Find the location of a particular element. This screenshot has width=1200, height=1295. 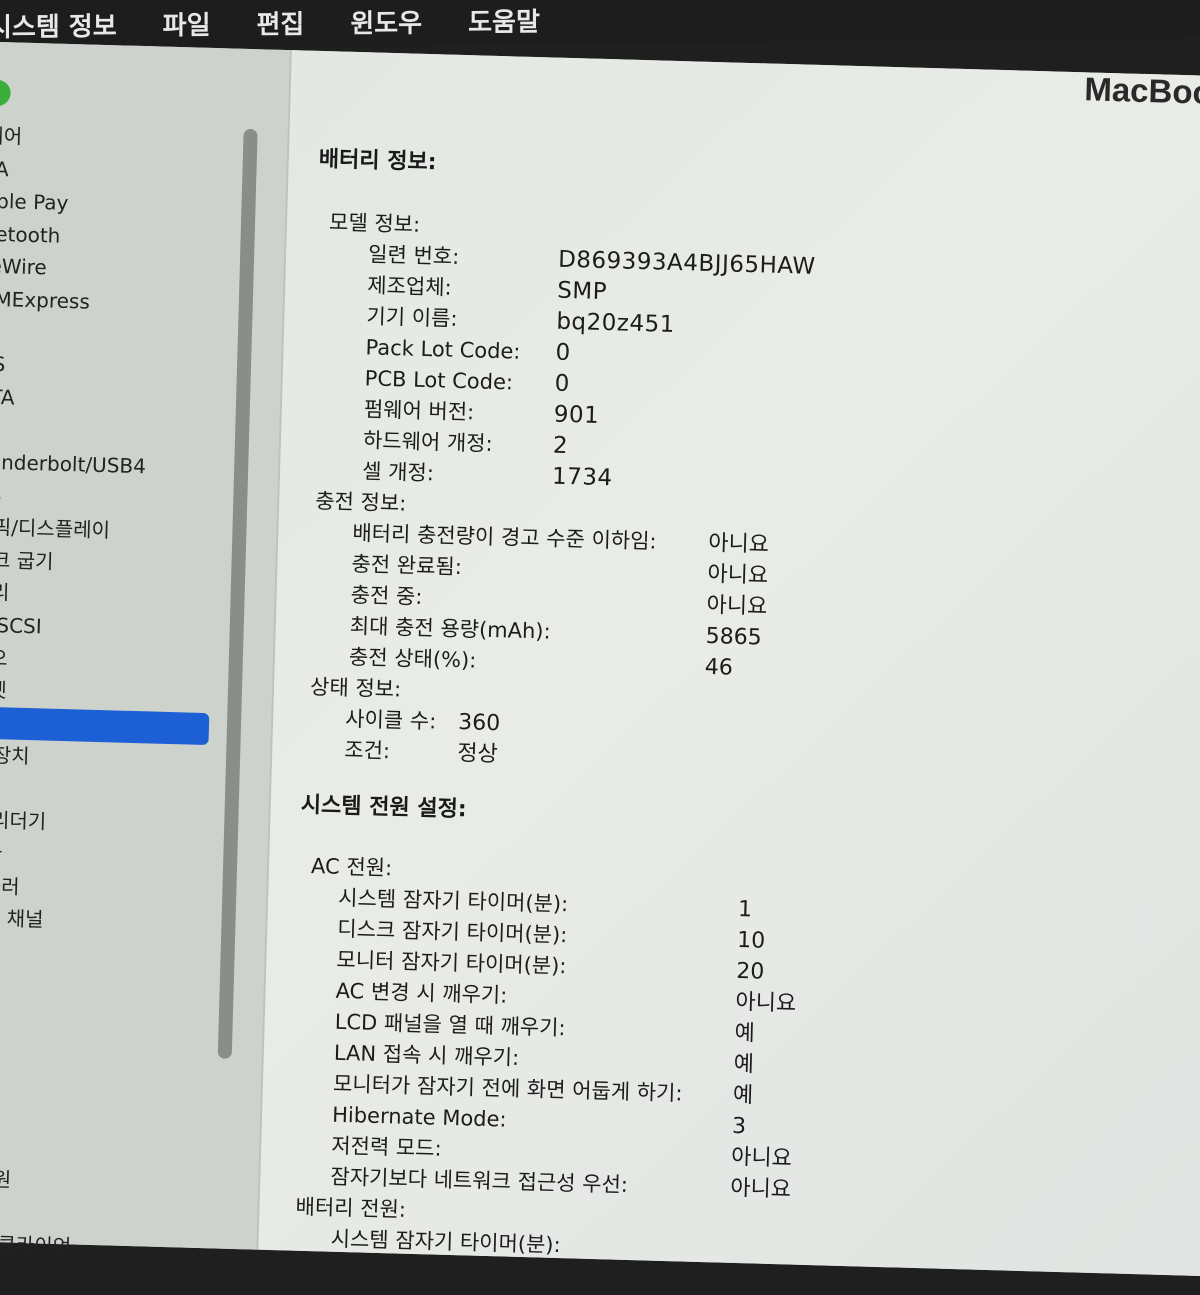

info-label: 충전 완료됨: is located at coordinates (384, 565).